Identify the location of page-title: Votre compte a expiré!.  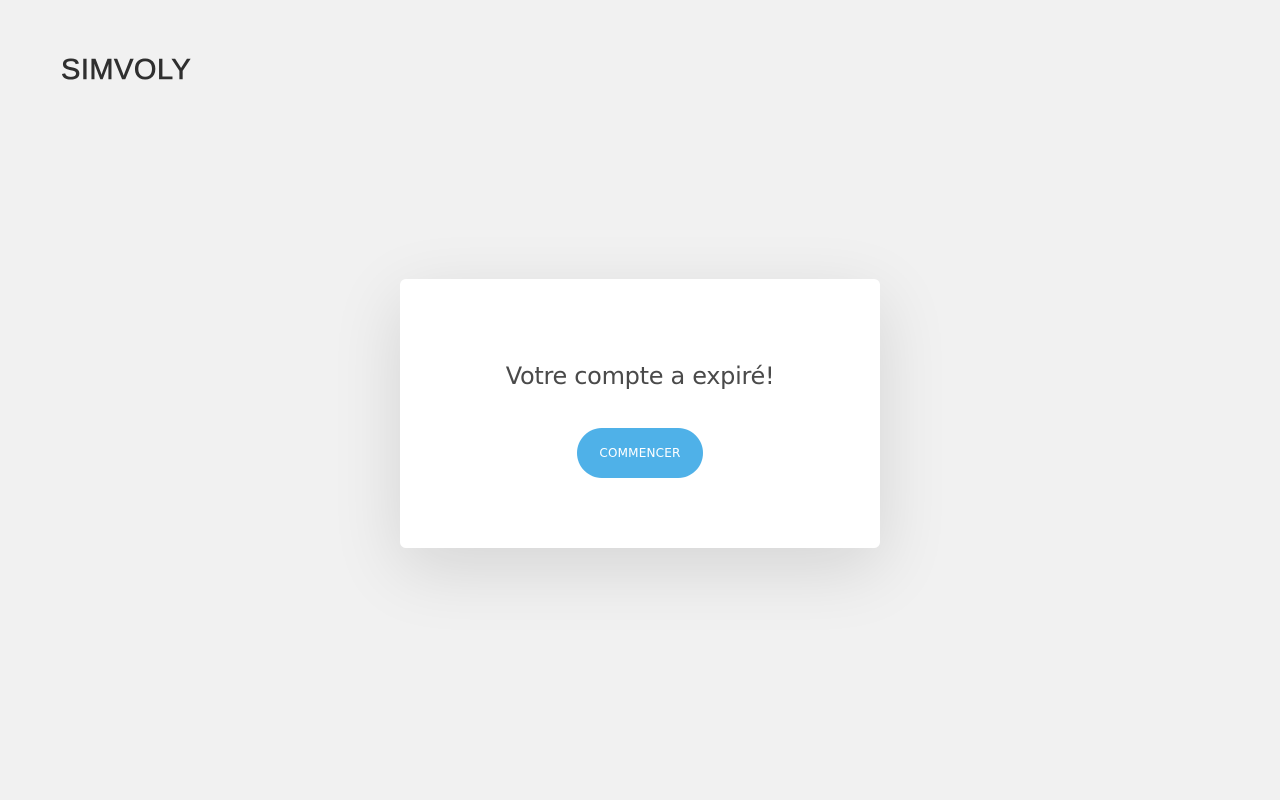
(640, 376).